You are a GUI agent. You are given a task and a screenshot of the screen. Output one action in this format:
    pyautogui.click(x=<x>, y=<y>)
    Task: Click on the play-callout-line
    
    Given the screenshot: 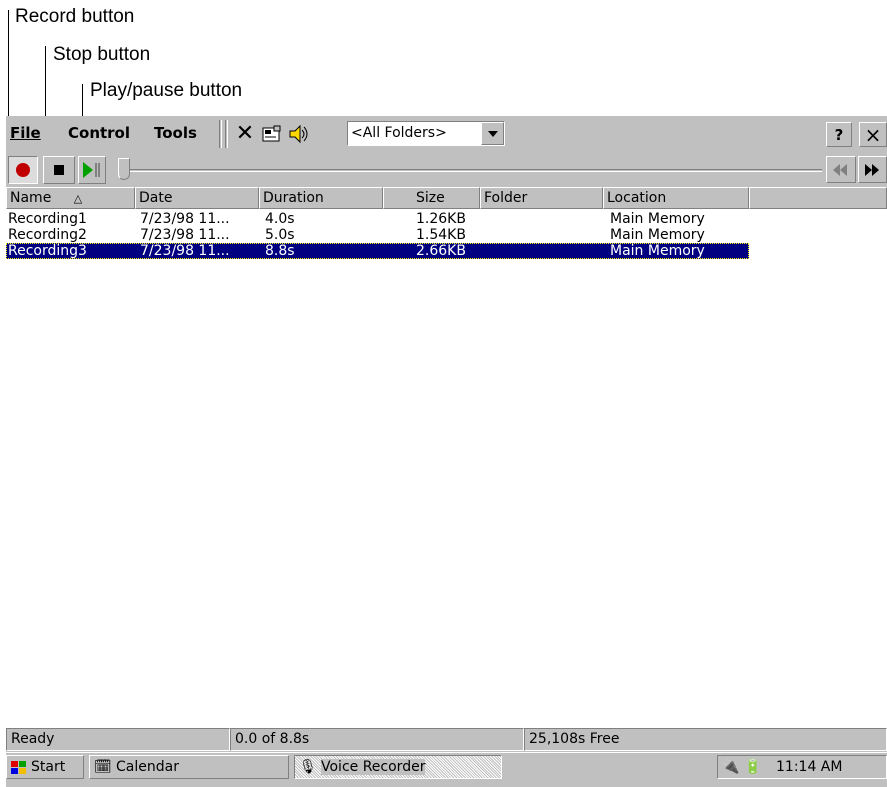 What is the action you would take?
    pyautogui.click(x=82, y=100)
    